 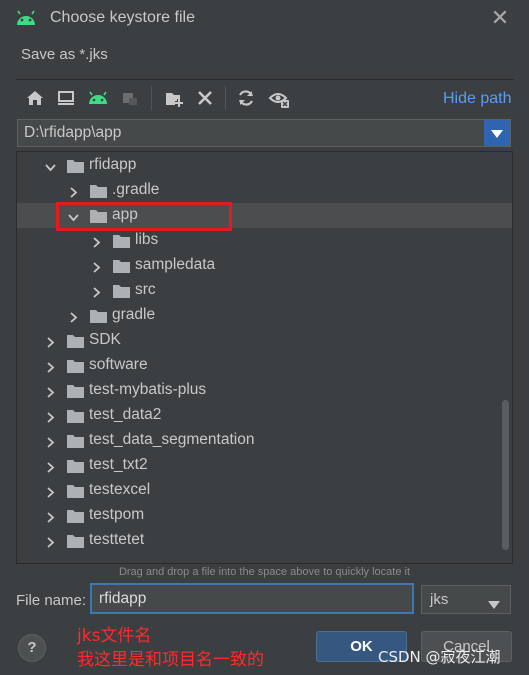 I want to click on tree-row: test_data_segmentation, so click(x=264, y=440).